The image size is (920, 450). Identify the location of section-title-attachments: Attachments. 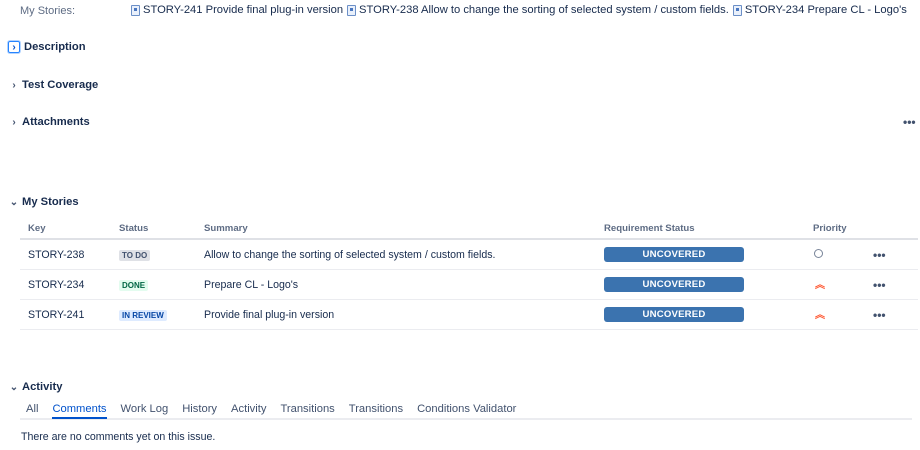
(56, 122).